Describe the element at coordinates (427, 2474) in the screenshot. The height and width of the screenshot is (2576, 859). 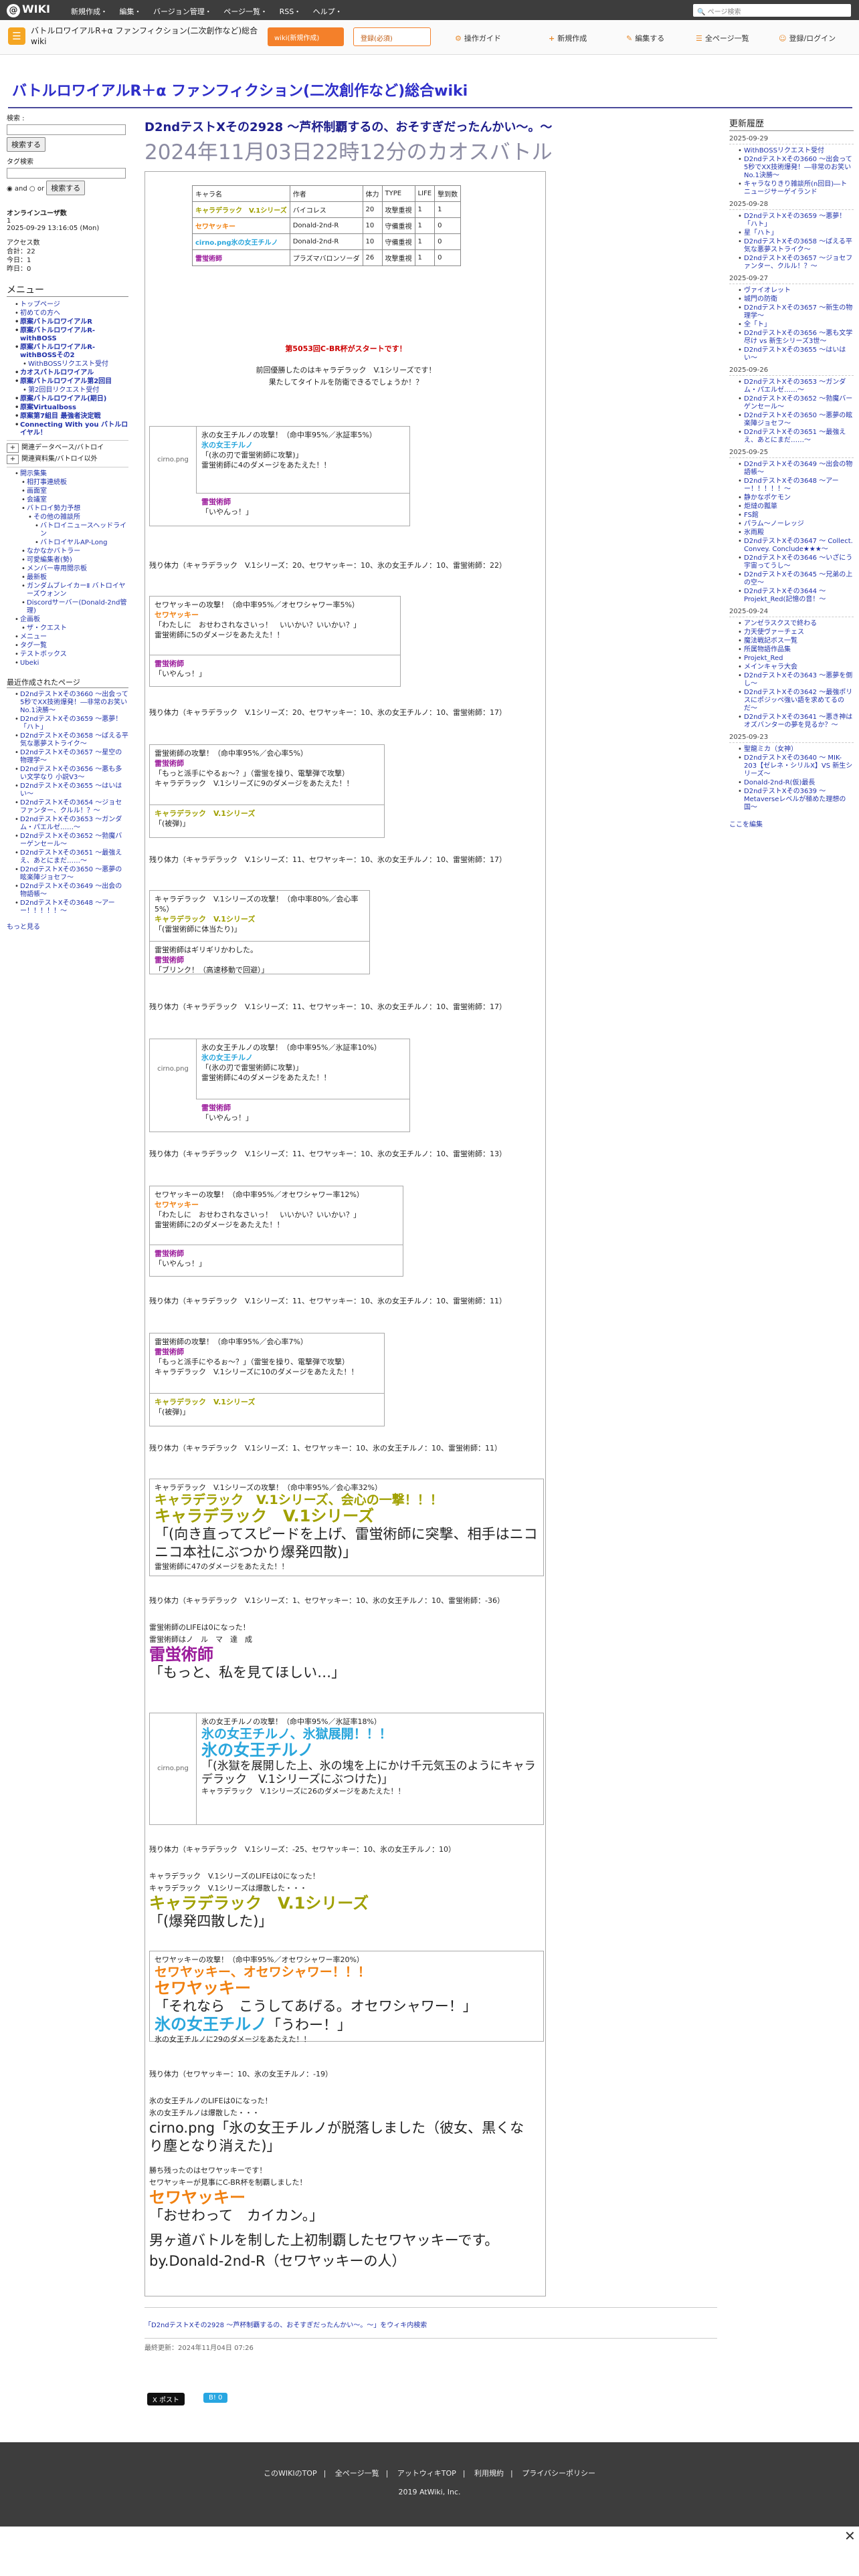
I see `footer-link: アットウィキTOP` at that location.